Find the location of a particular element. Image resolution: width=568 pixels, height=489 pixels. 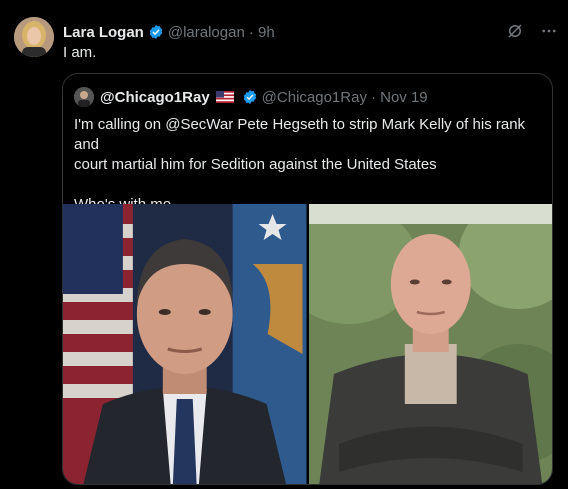

quoted-author-avatar is located at coordinates (84, 97).